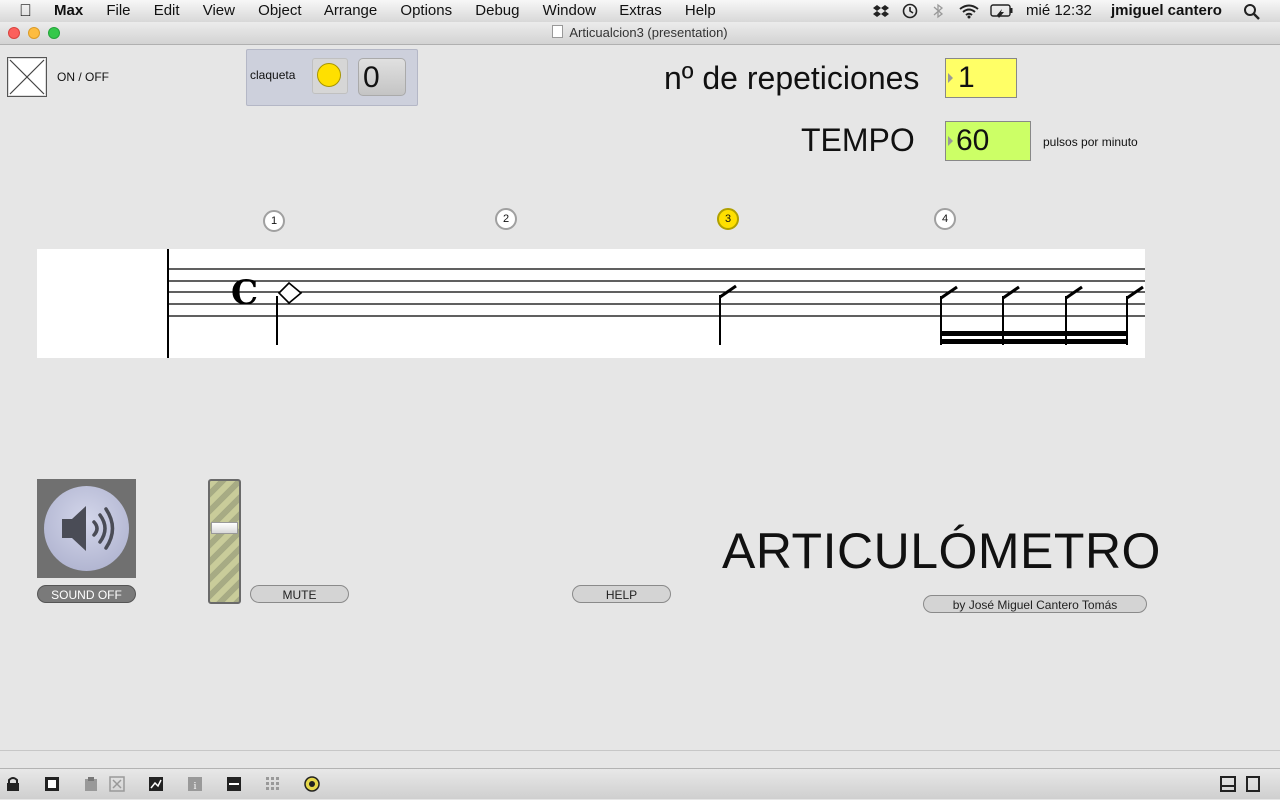 The width and height of the screenshot is (1280, 800). What do you see at coordinates (426, 10) in the screenshot?
I see `menu-options: Options` at bounding box center [426, 10].